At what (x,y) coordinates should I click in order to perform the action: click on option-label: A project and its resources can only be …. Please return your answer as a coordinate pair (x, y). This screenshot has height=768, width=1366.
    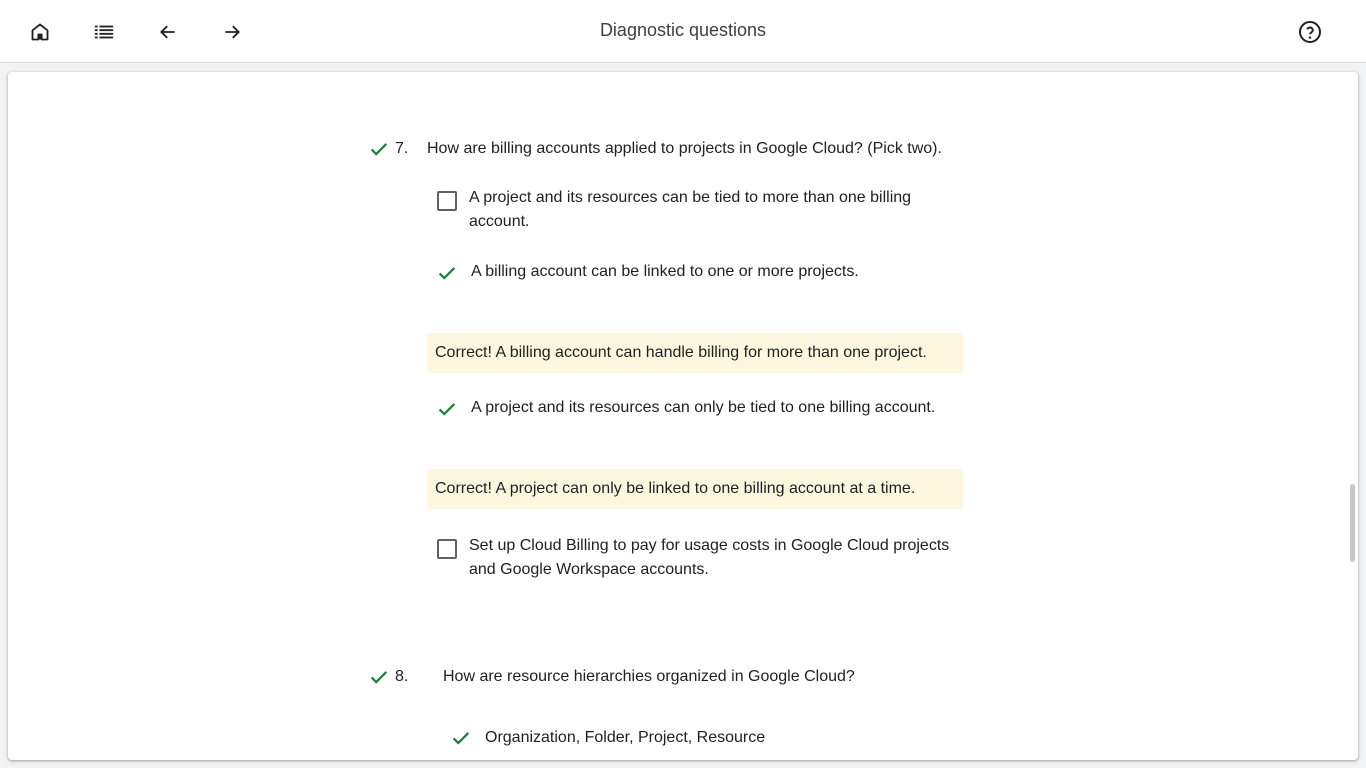
    Looking at the image, I should click on (703, 407).